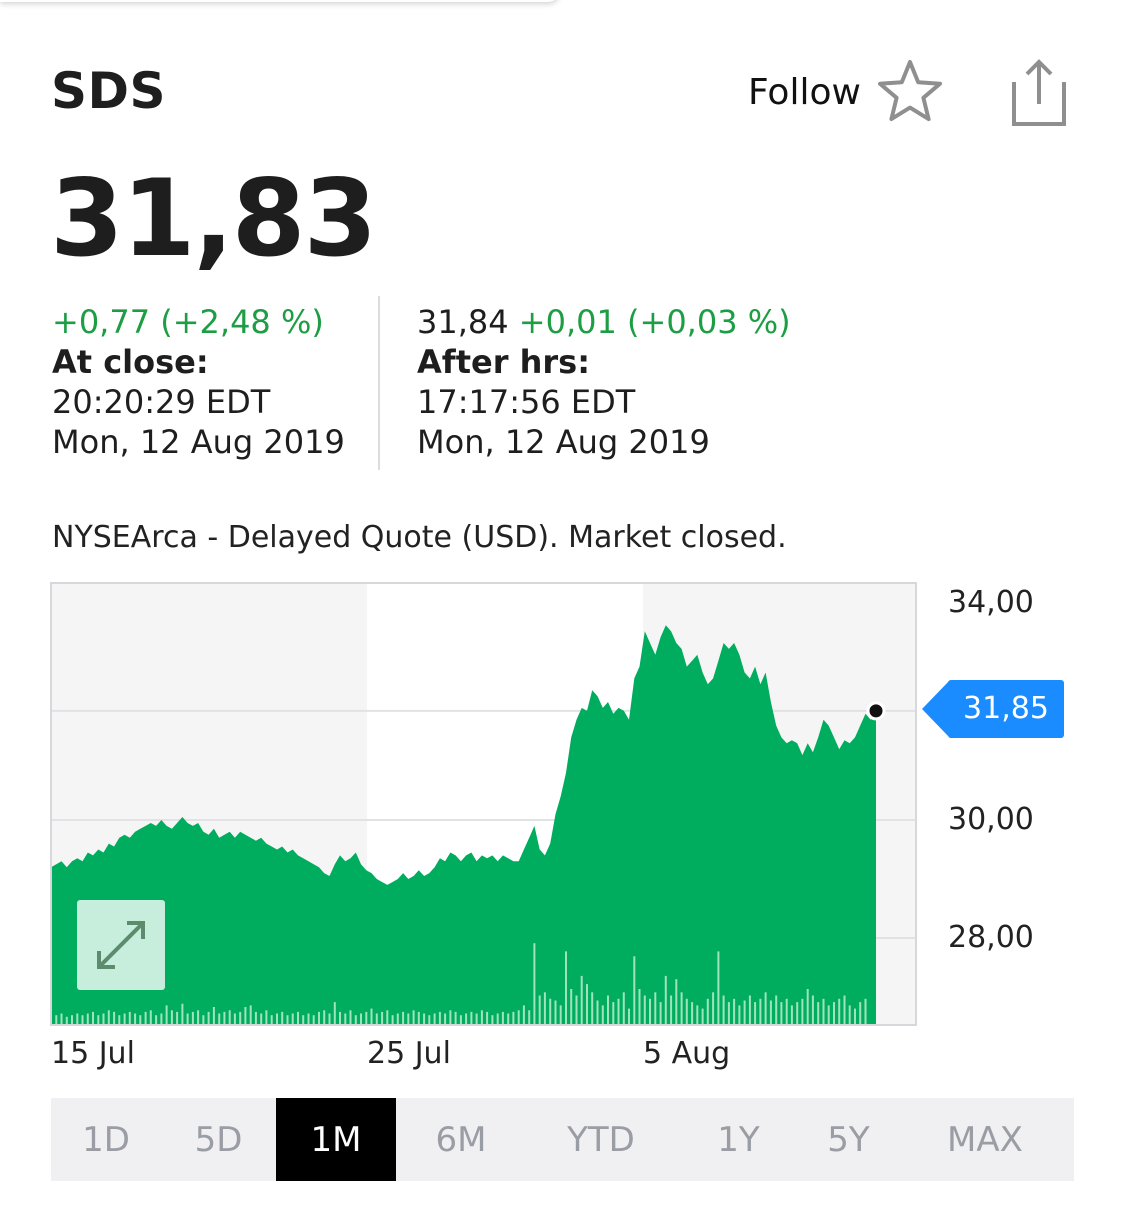  I want to click on range-button-5d: 5D, so click(218, 1139).